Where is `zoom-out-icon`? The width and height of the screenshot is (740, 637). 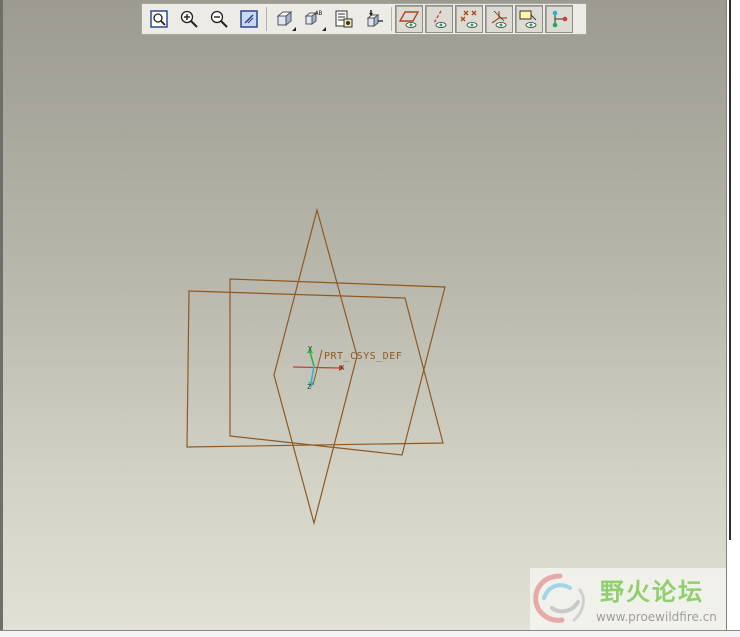 zoom-out-icon is located at coordinates (219, 19).